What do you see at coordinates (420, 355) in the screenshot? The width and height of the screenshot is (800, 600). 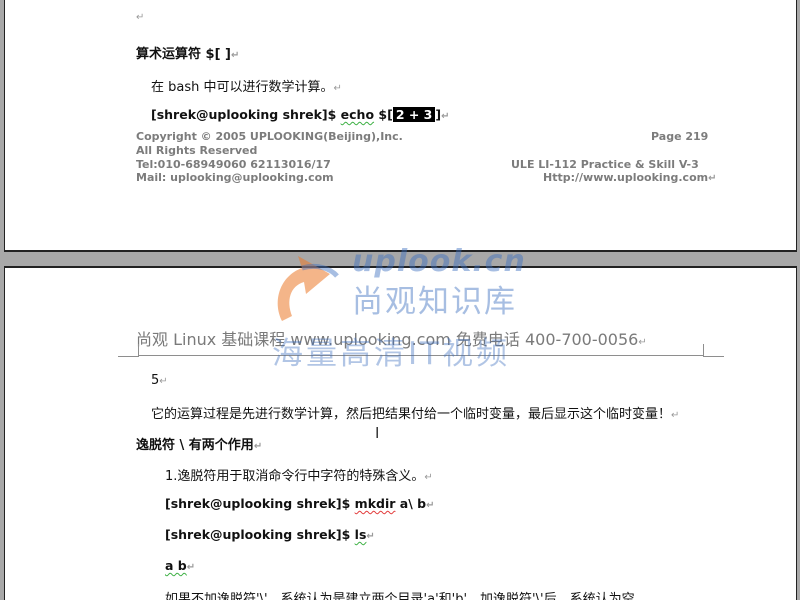 I see `header-divider` at bounding box center [420, 355].